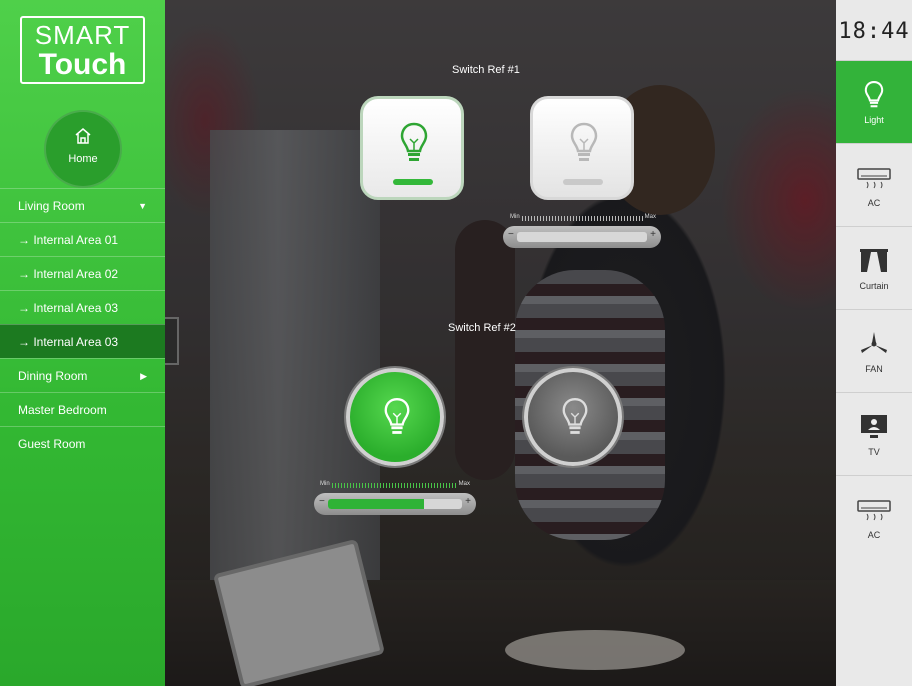 This screenshot has width=912, height=686. I want to click on nav-internal-area-03: → Internal Area 03, so click(82, 307).